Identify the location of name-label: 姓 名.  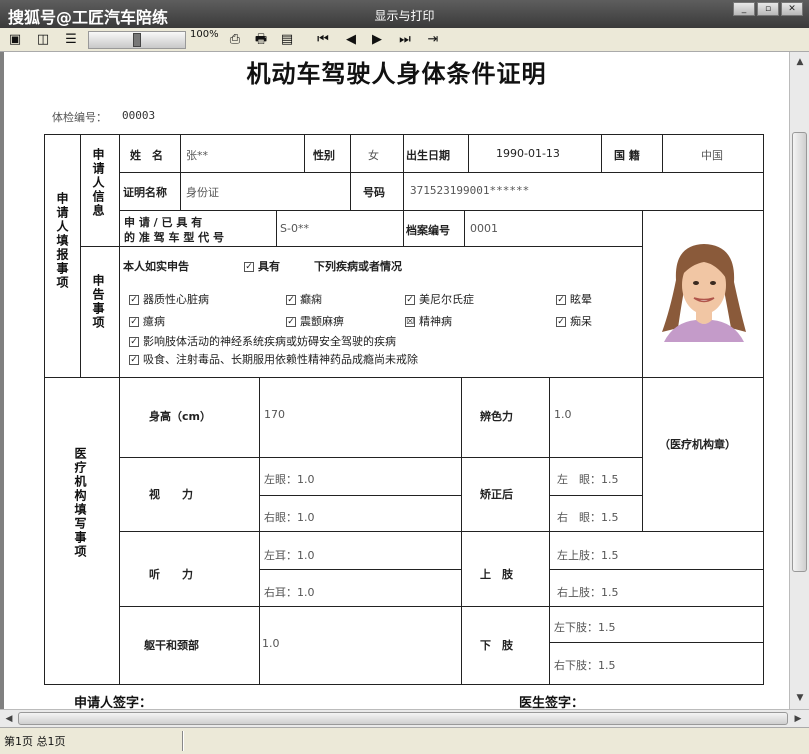
(146, 155).